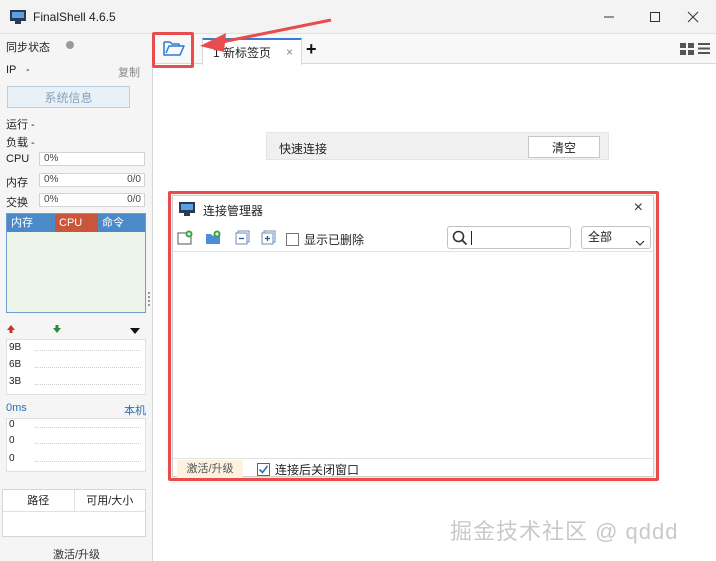  Describe the element at coordinates (704, 50) in the screenshot. I see `menu-icon` at that location.